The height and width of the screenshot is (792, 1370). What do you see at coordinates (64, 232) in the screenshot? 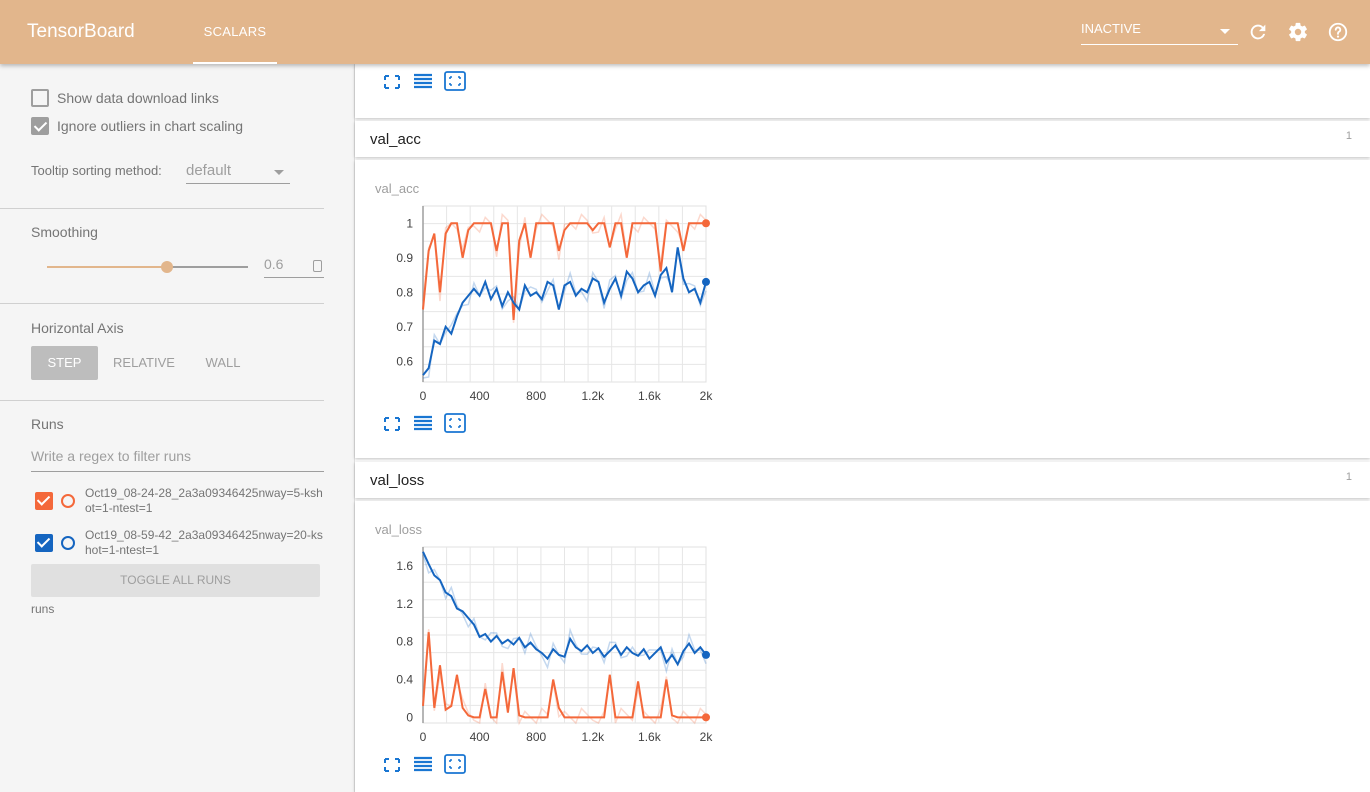
I see `smoothing-label: Smoothing` at bounding box center [64, 232].